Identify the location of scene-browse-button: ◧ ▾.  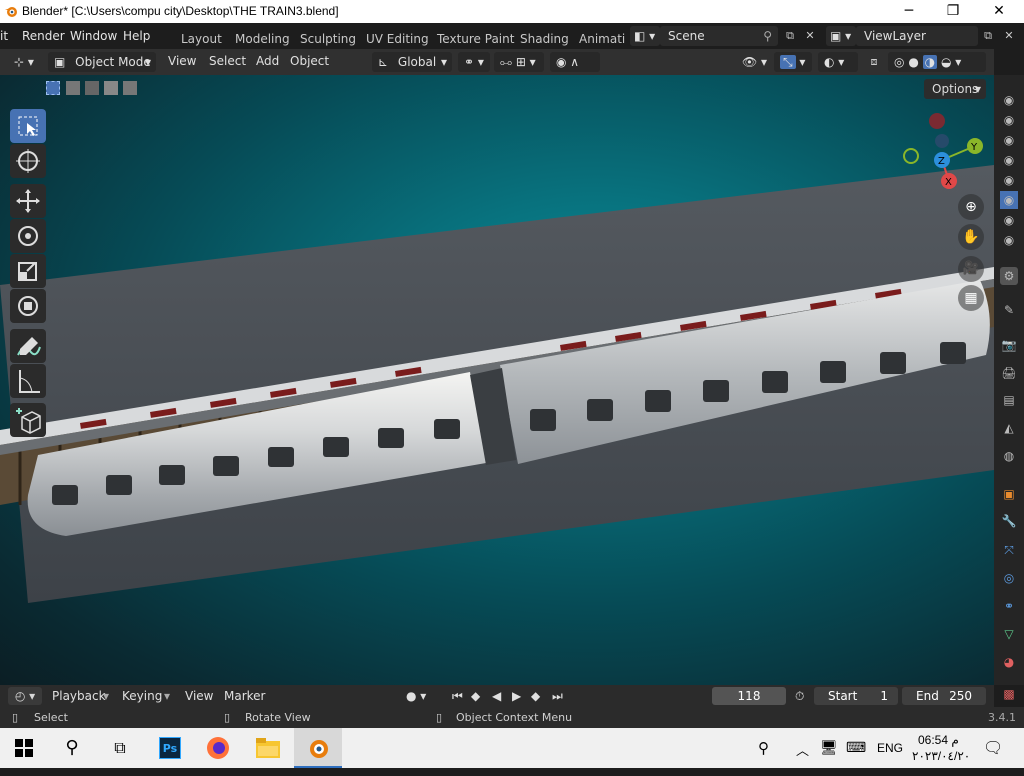
(645, 36).